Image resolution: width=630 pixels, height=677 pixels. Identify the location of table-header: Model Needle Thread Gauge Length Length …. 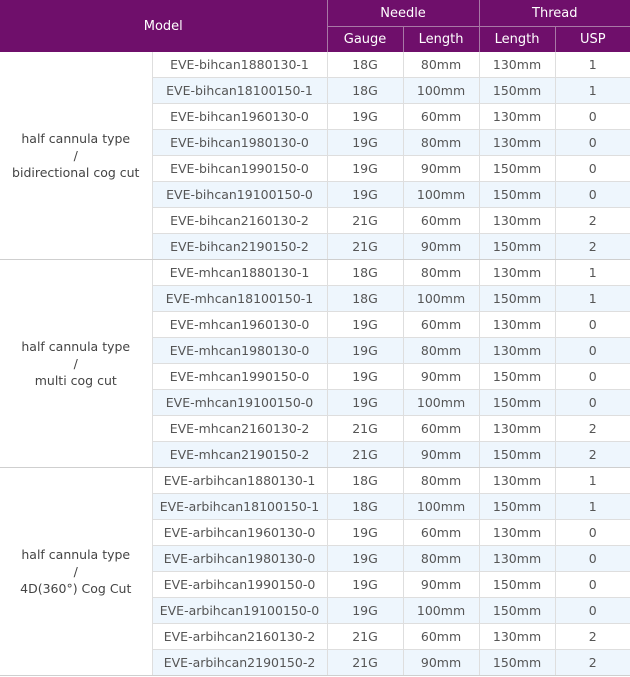
(315, 26).